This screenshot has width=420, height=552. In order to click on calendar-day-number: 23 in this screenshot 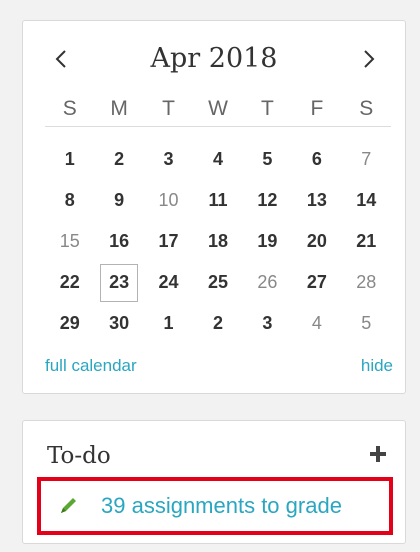, I will do `click(119, 282)`.